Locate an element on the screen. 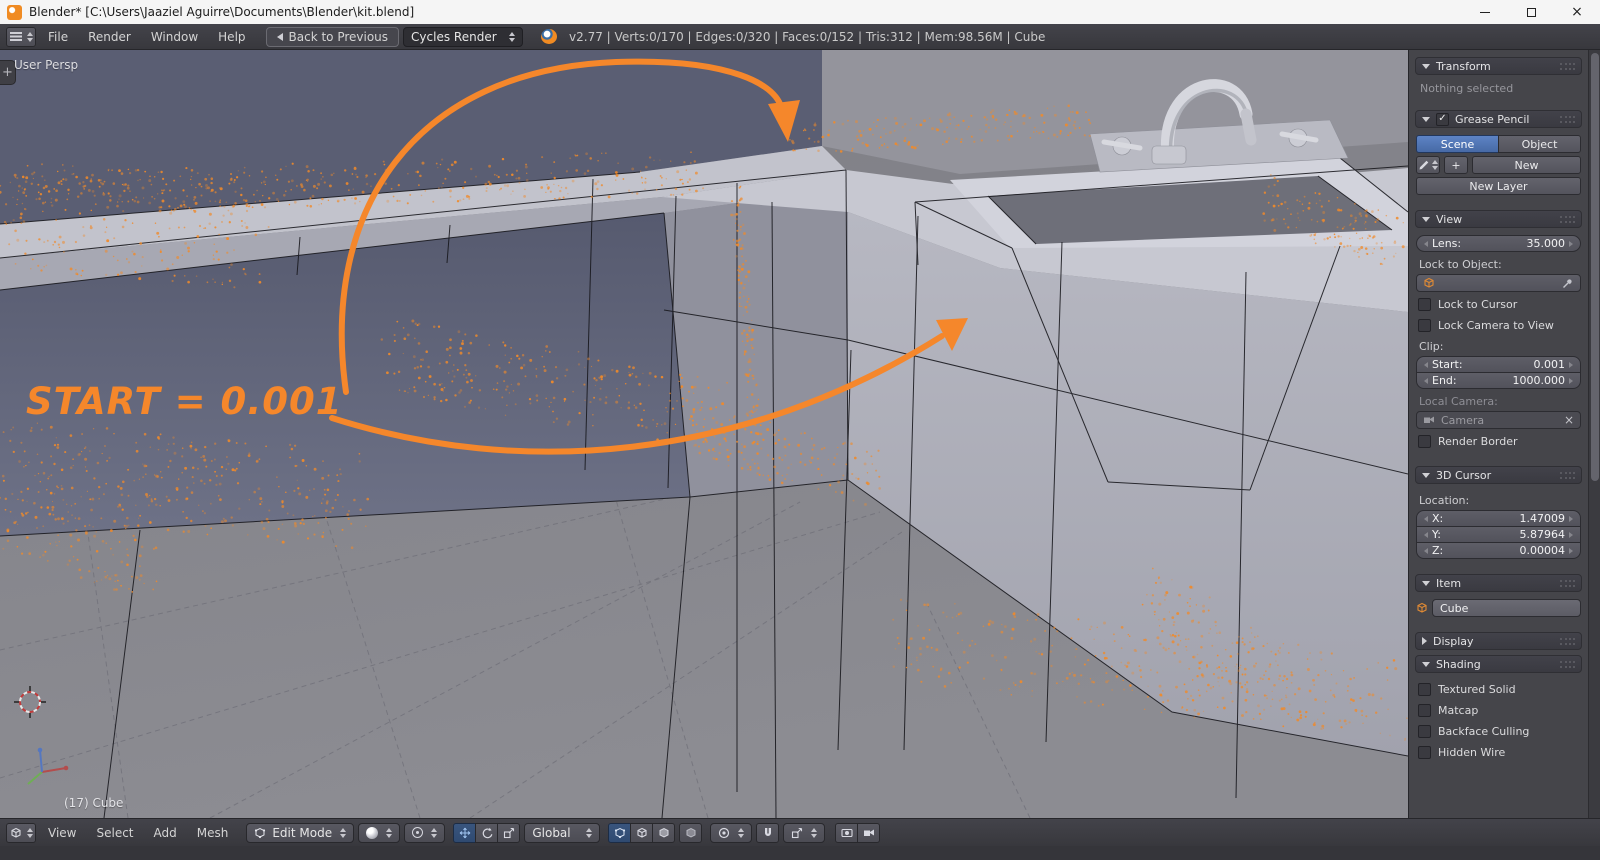 The width and height of the screenshot is (1600, 860). editor-type-button-3dview is located at coordinates (21, 832).